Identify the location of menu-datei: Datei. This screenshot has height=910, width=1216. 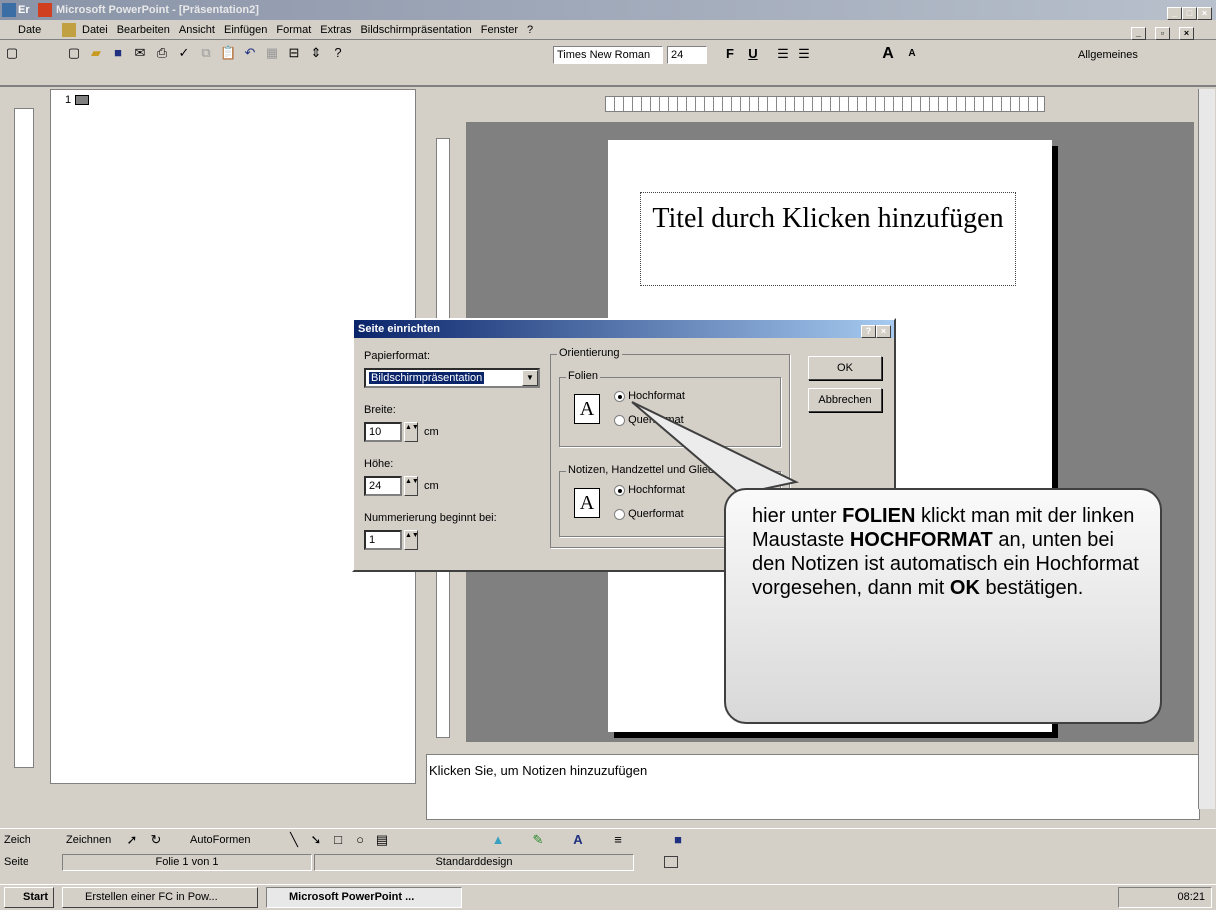
(95, 30).